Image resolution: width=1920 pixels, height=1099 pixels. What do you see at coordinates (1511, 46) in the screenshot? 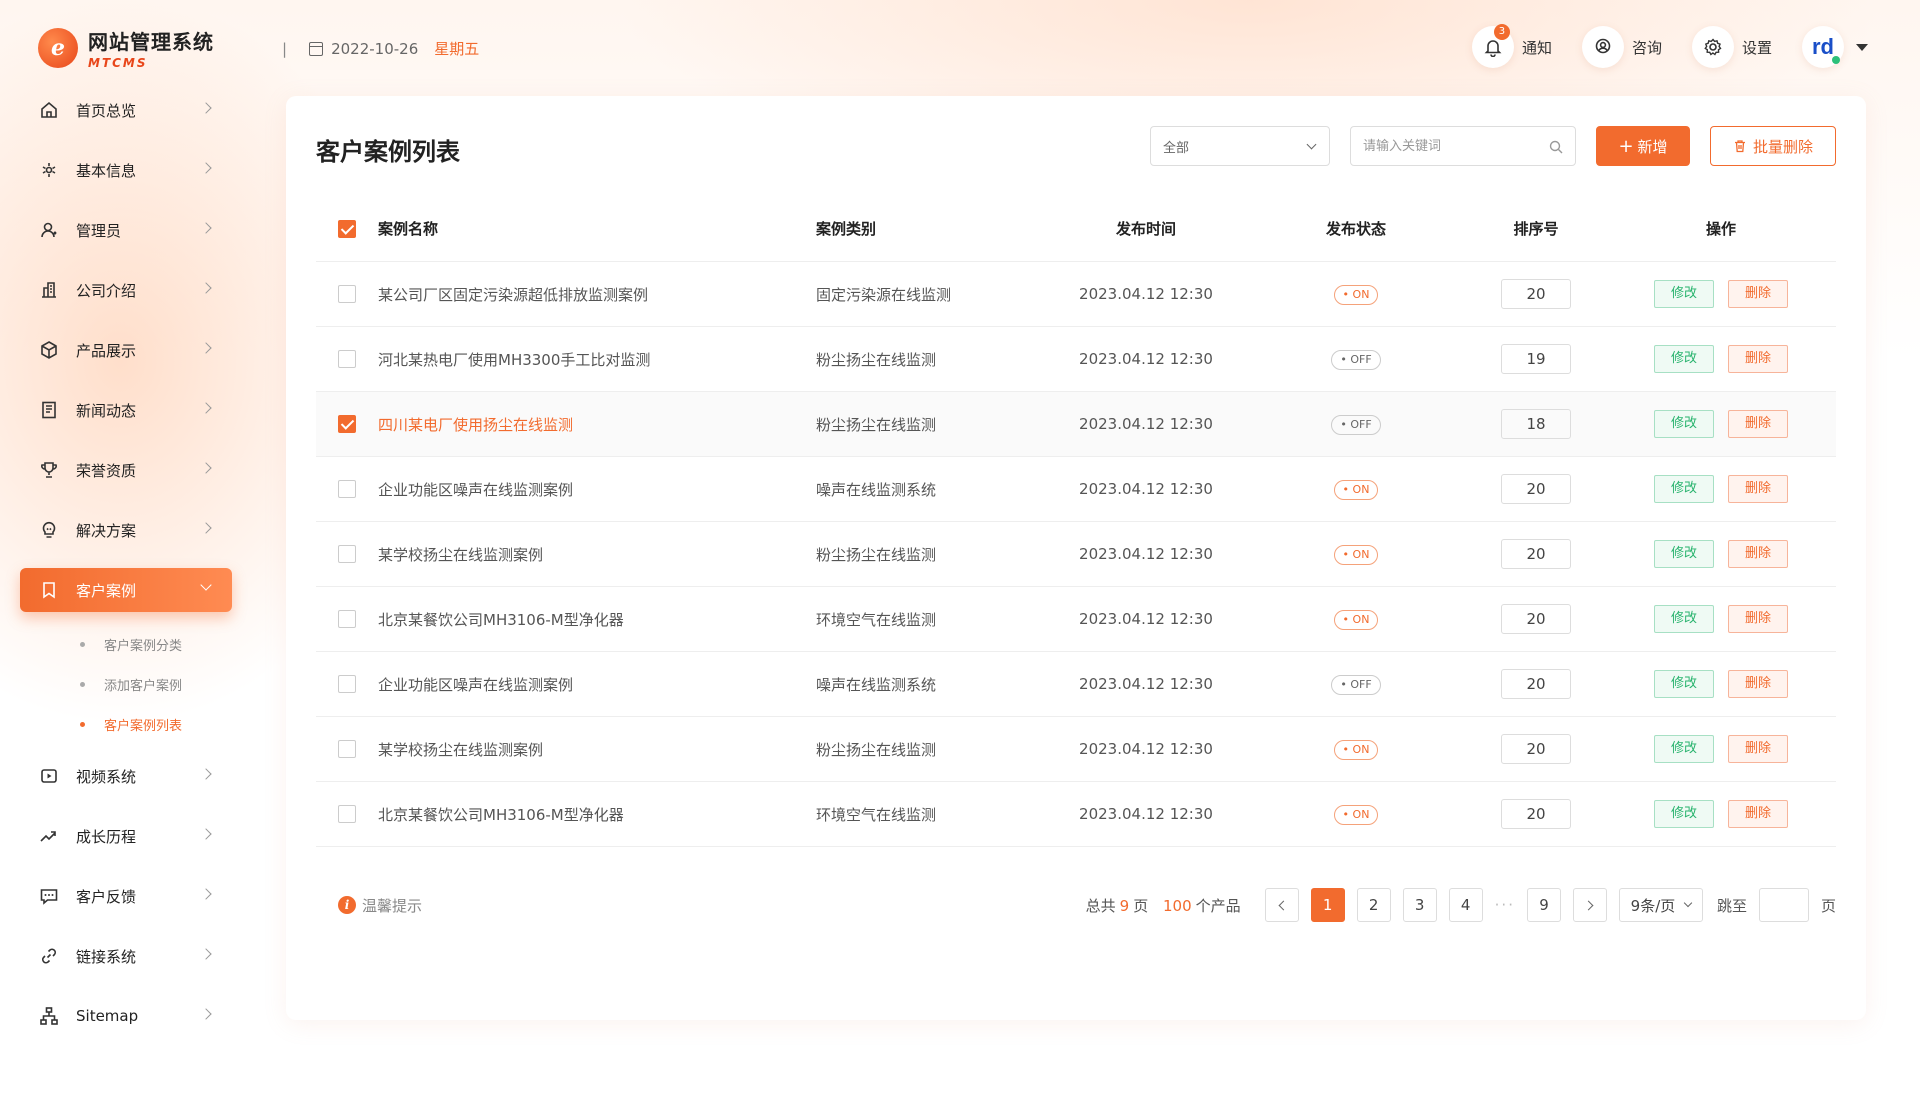
I see `notify-button: 3 通知` at bounding box center [1511, 46].